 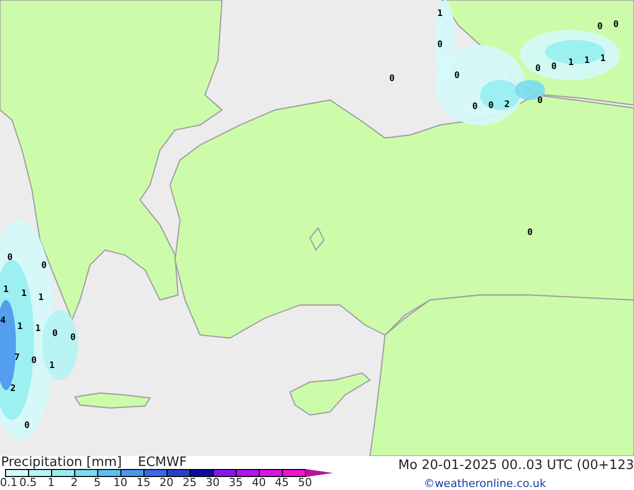 What do you see at coordinates (17, 358) in the screenshot?
I see `precip-value: 7` at bounding box center [17, 358].